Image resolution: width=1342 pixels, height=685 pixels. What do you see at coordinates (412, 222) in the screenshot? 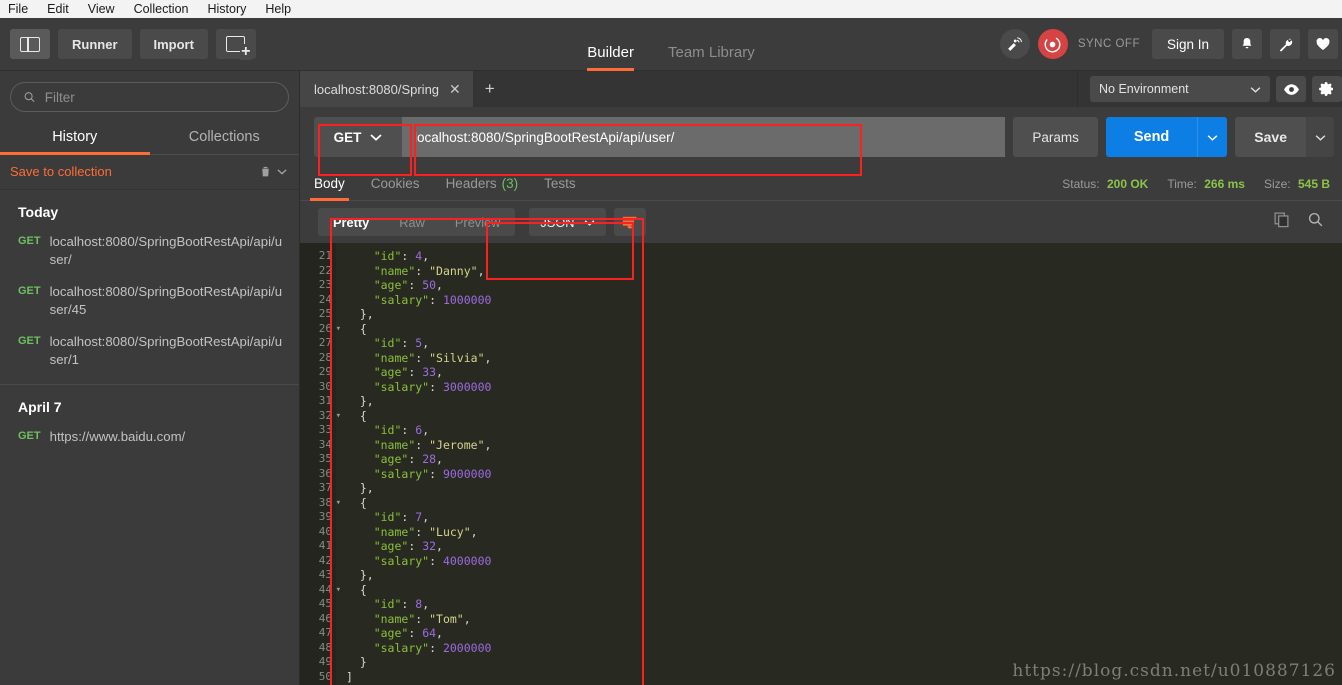
I see `view-mode-raw: Raw` at bounding box center [412, 222].